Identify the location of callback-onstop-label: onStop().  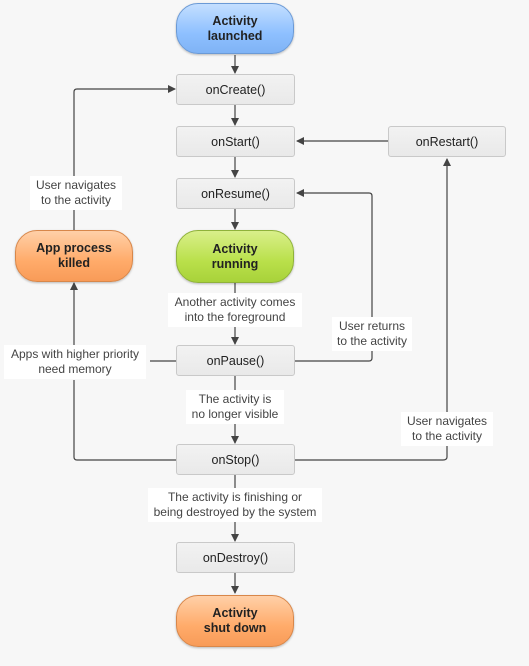
(235, 459).